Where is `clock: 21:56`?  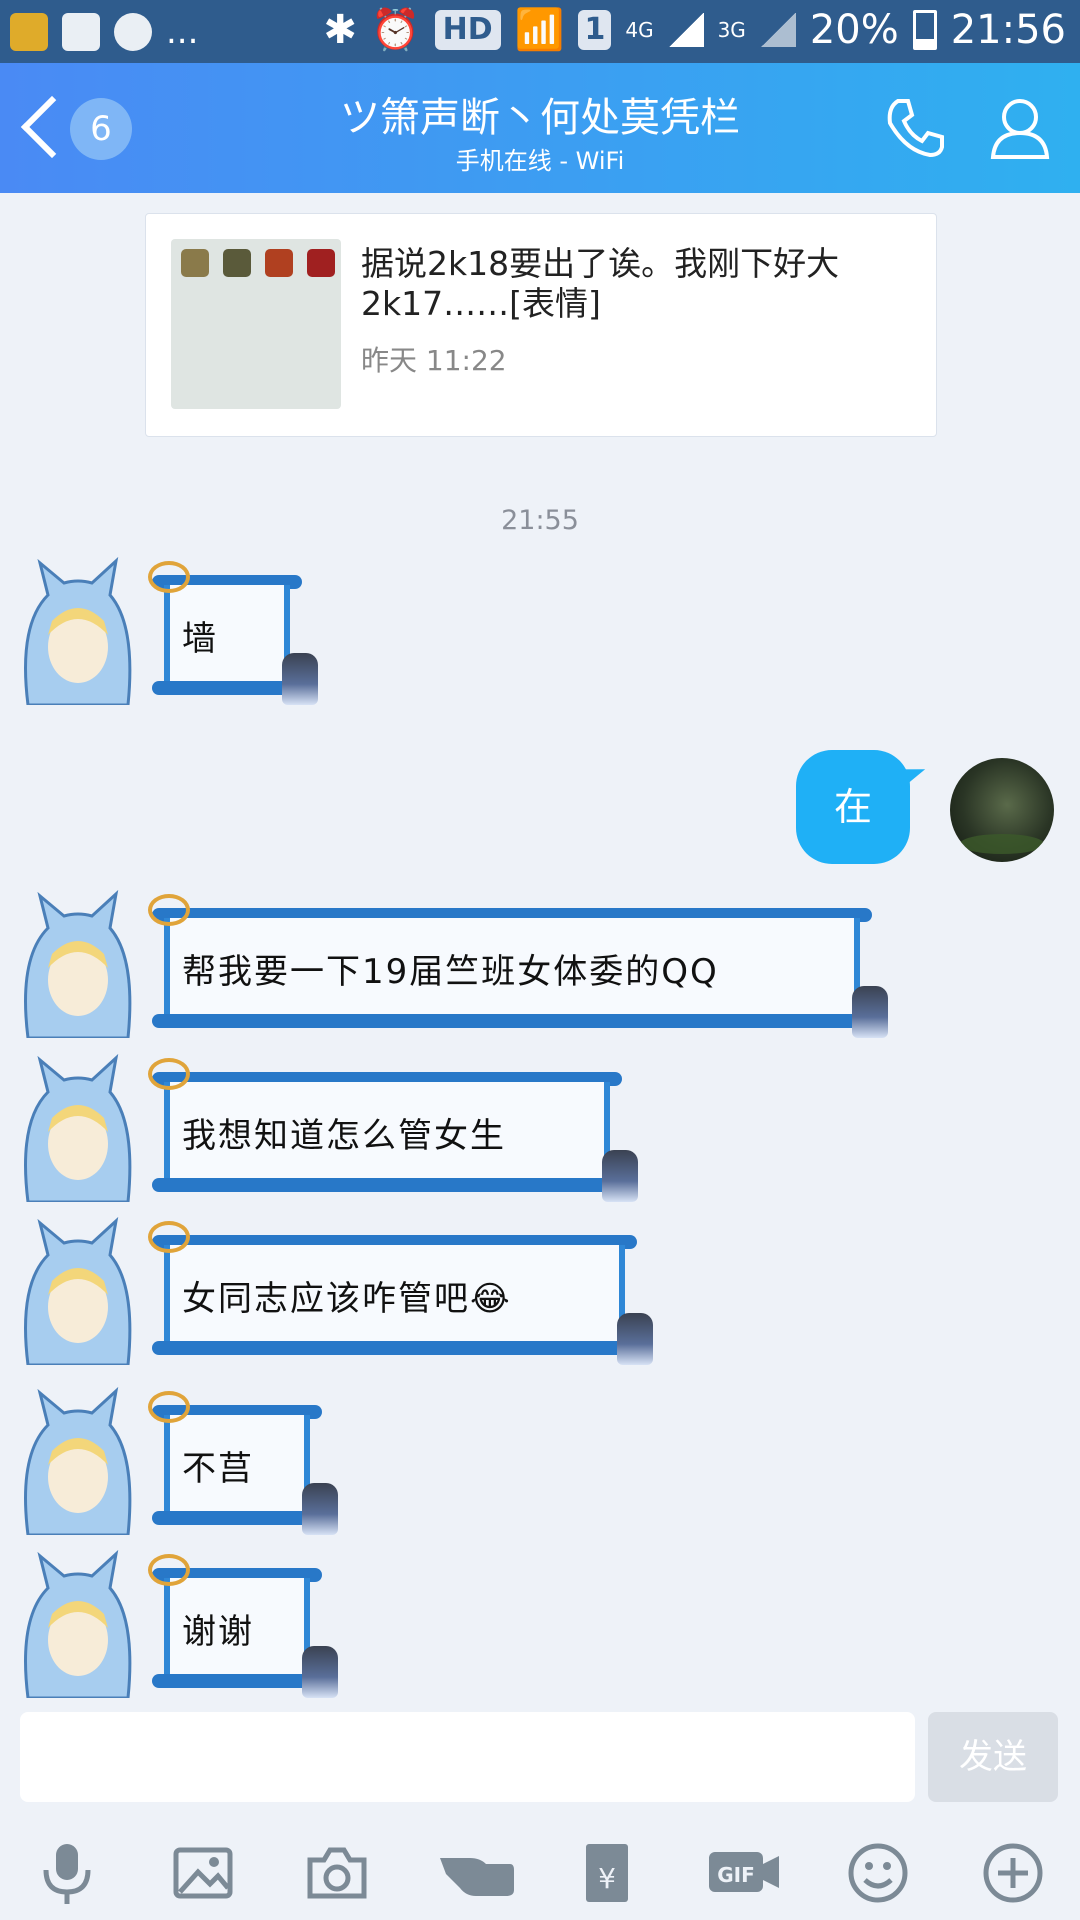
clock: 21:56 is located at coordinates (1008, 29).